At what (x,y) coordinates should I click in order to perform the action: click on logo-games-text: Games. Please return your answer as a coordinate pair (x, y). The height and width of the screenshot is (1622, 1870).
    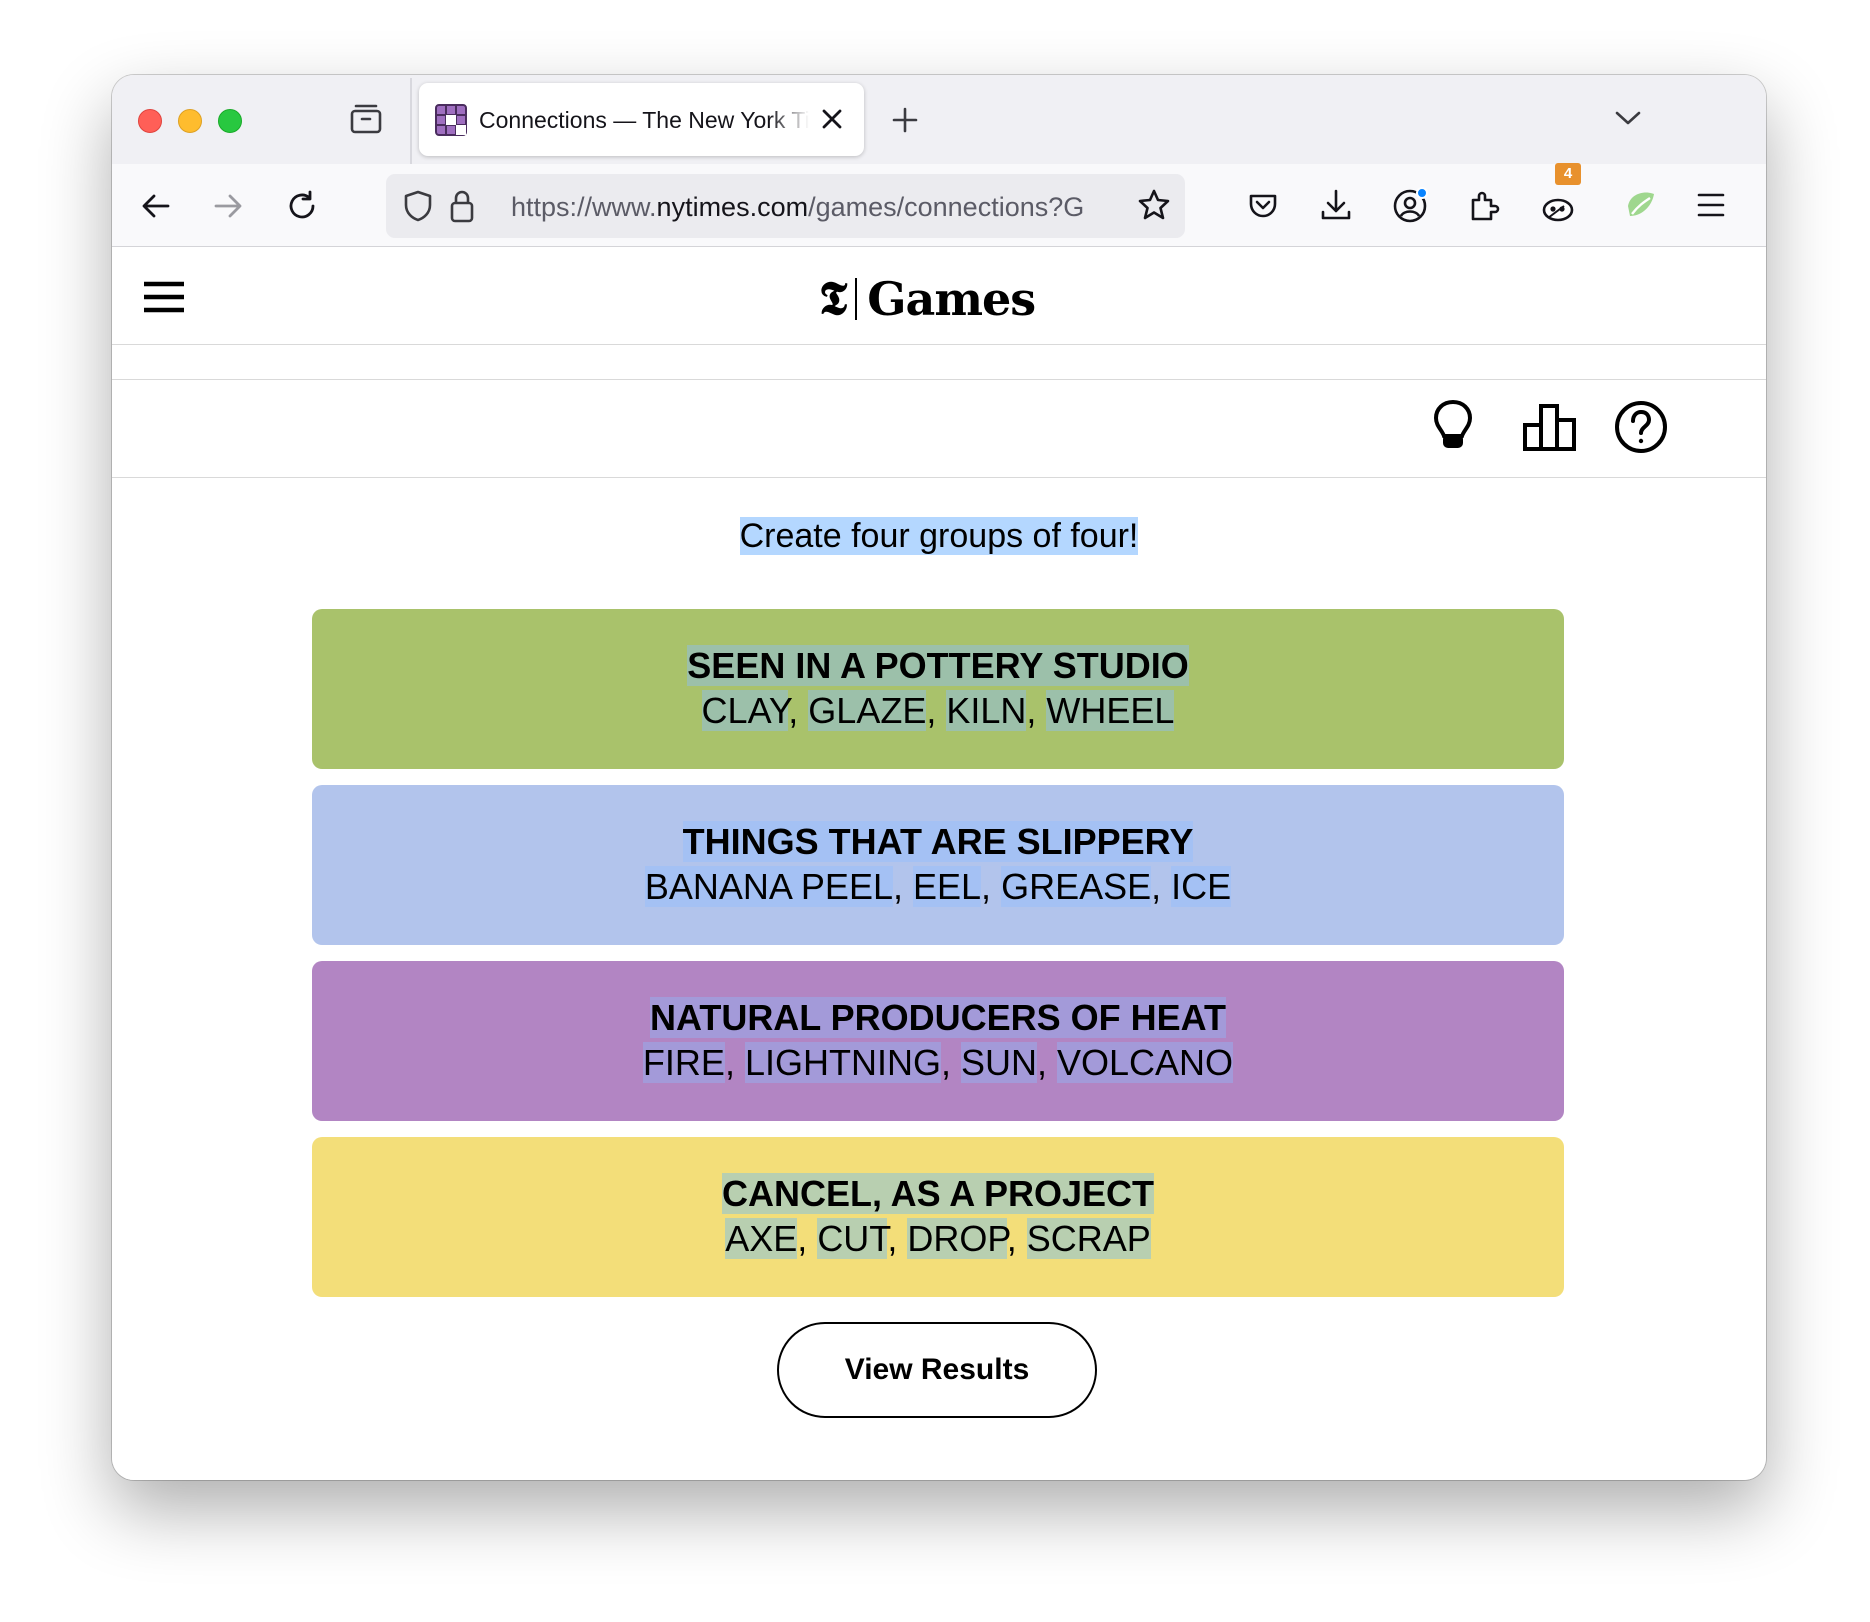
    Looking at the image, I should click on (951, 299).